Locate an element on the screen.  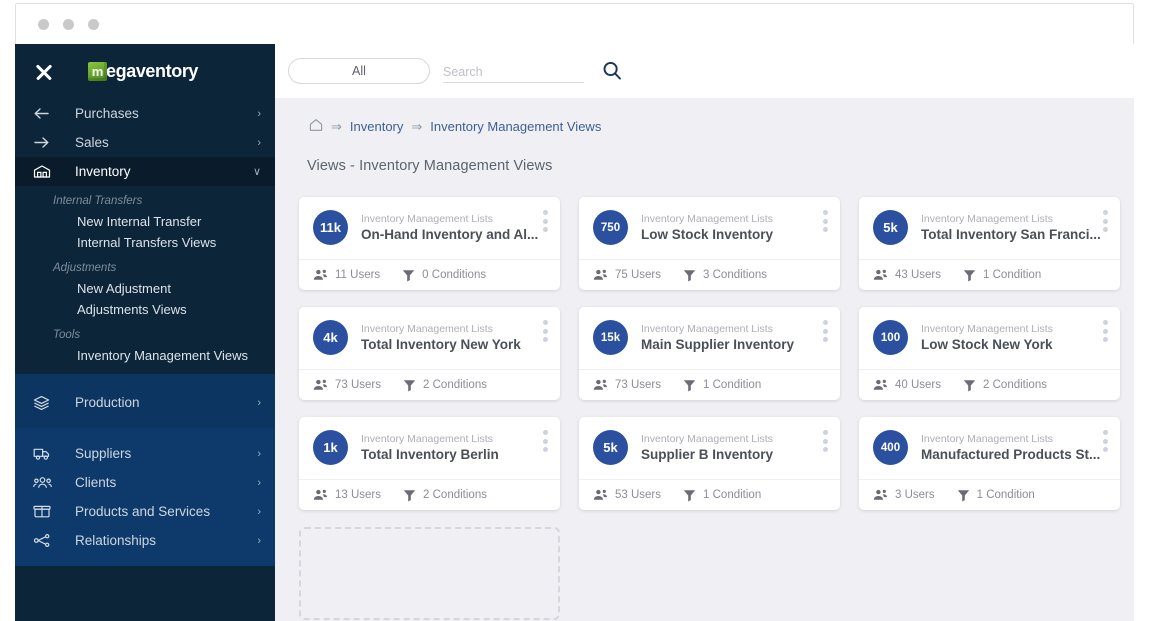
sidebar-item-inventory: Inventory ∨ is located at coordinates (145, 171).